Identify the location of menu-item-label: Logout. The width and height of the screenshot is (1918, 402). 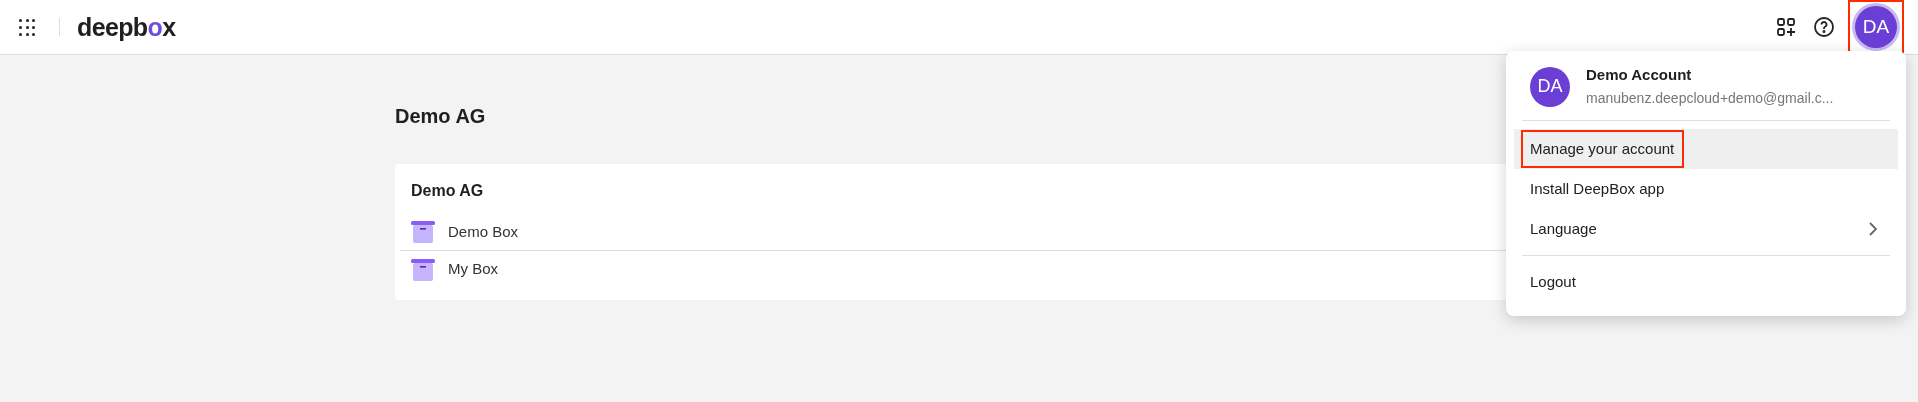
(1553, 281).